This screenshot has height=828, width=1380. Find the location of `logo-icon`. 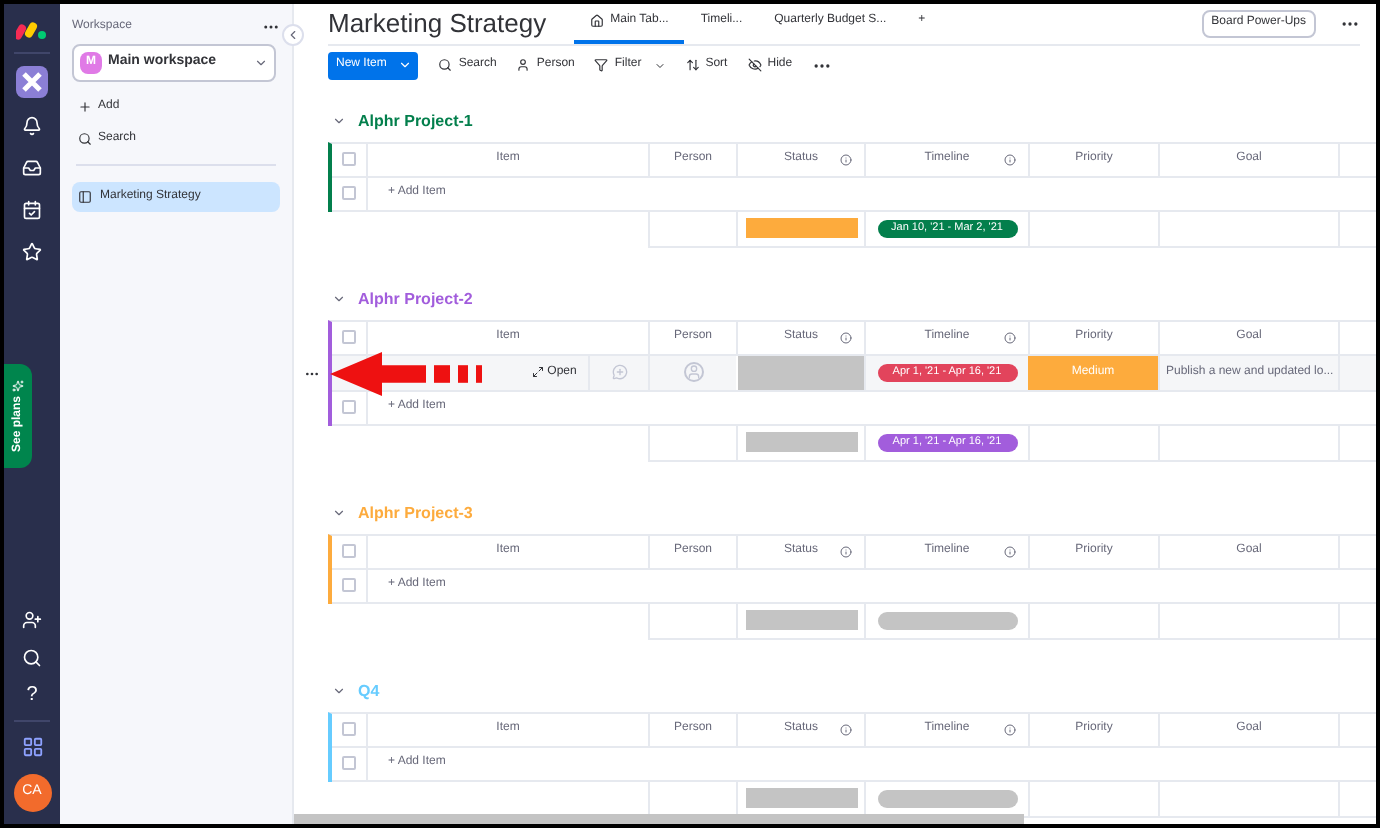

logo-icon is located at coordinates (32, 30).